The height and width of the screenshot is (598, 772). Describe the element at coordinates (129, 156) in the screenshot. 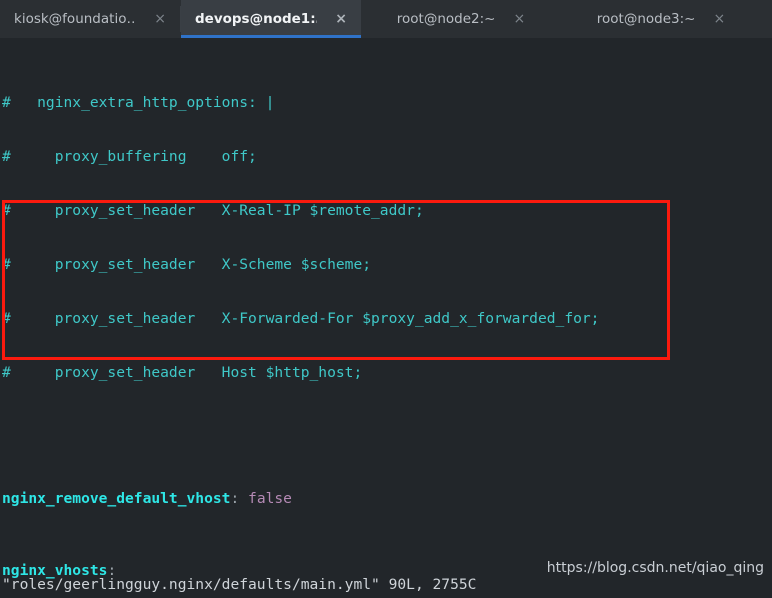

I see `line-text: # proxy_buffering off;` at that location.